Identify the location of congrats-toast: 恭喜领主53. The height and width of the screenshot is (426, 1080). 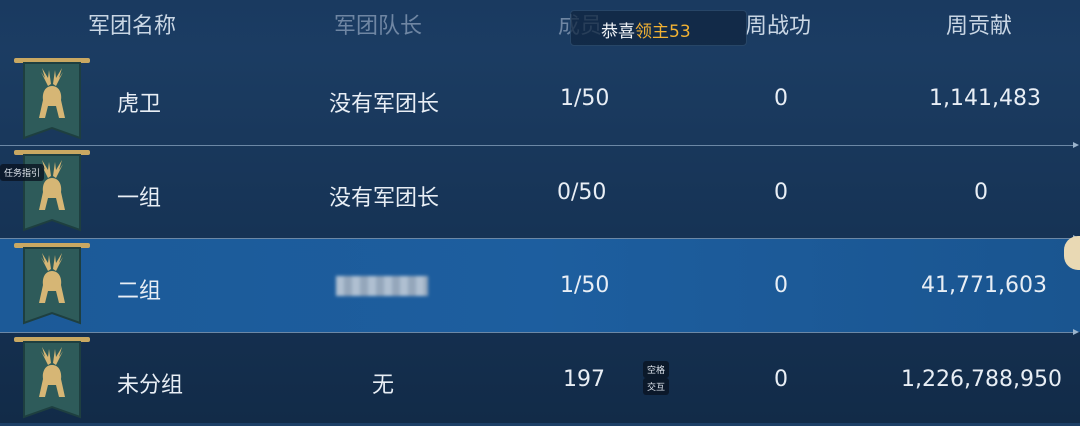
(658, 28).